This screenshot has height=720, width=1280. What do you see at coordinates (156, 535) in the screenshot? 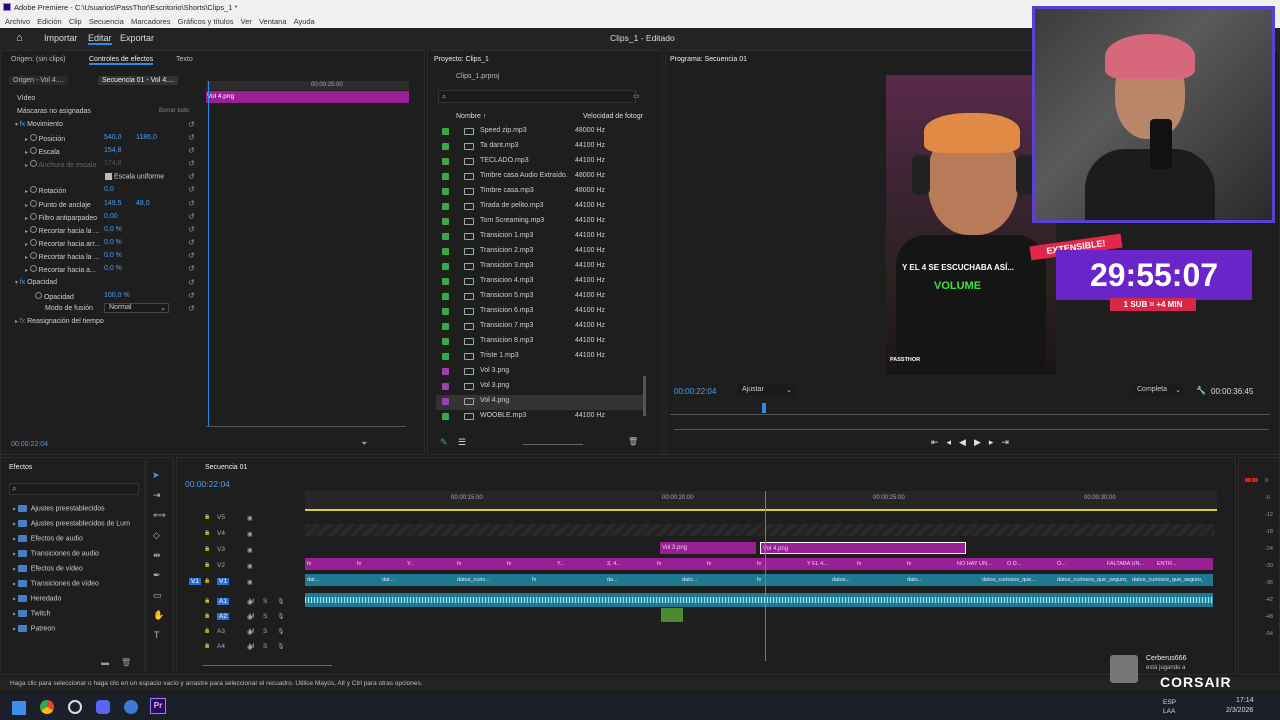
I see `razor-tool-icon: ◇` at bounding box center [156, 535].